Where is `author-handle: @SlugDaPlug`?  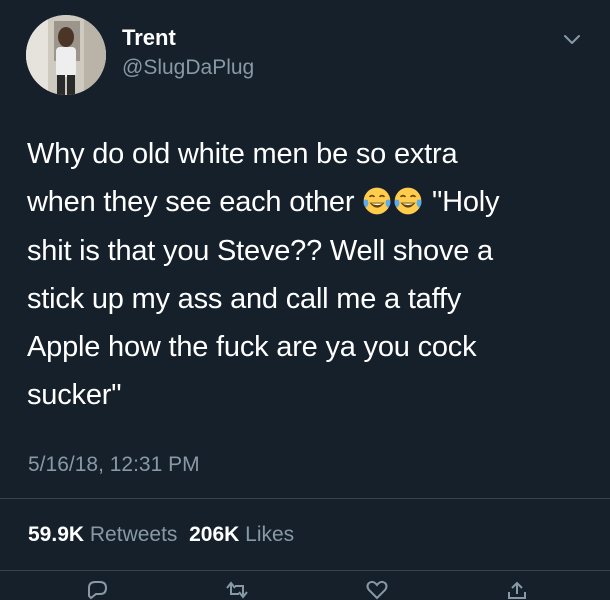
author-handle: @SlugDaPlug is located at coordinates (188, 68).